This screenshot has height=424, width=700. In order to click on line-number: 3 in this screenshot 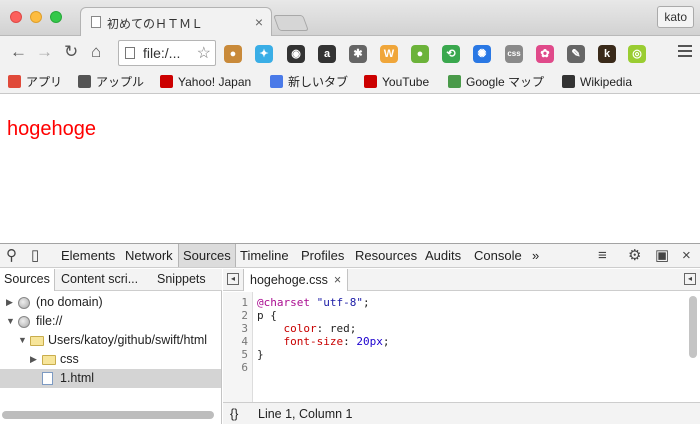, I will do `click(244, 328)`.